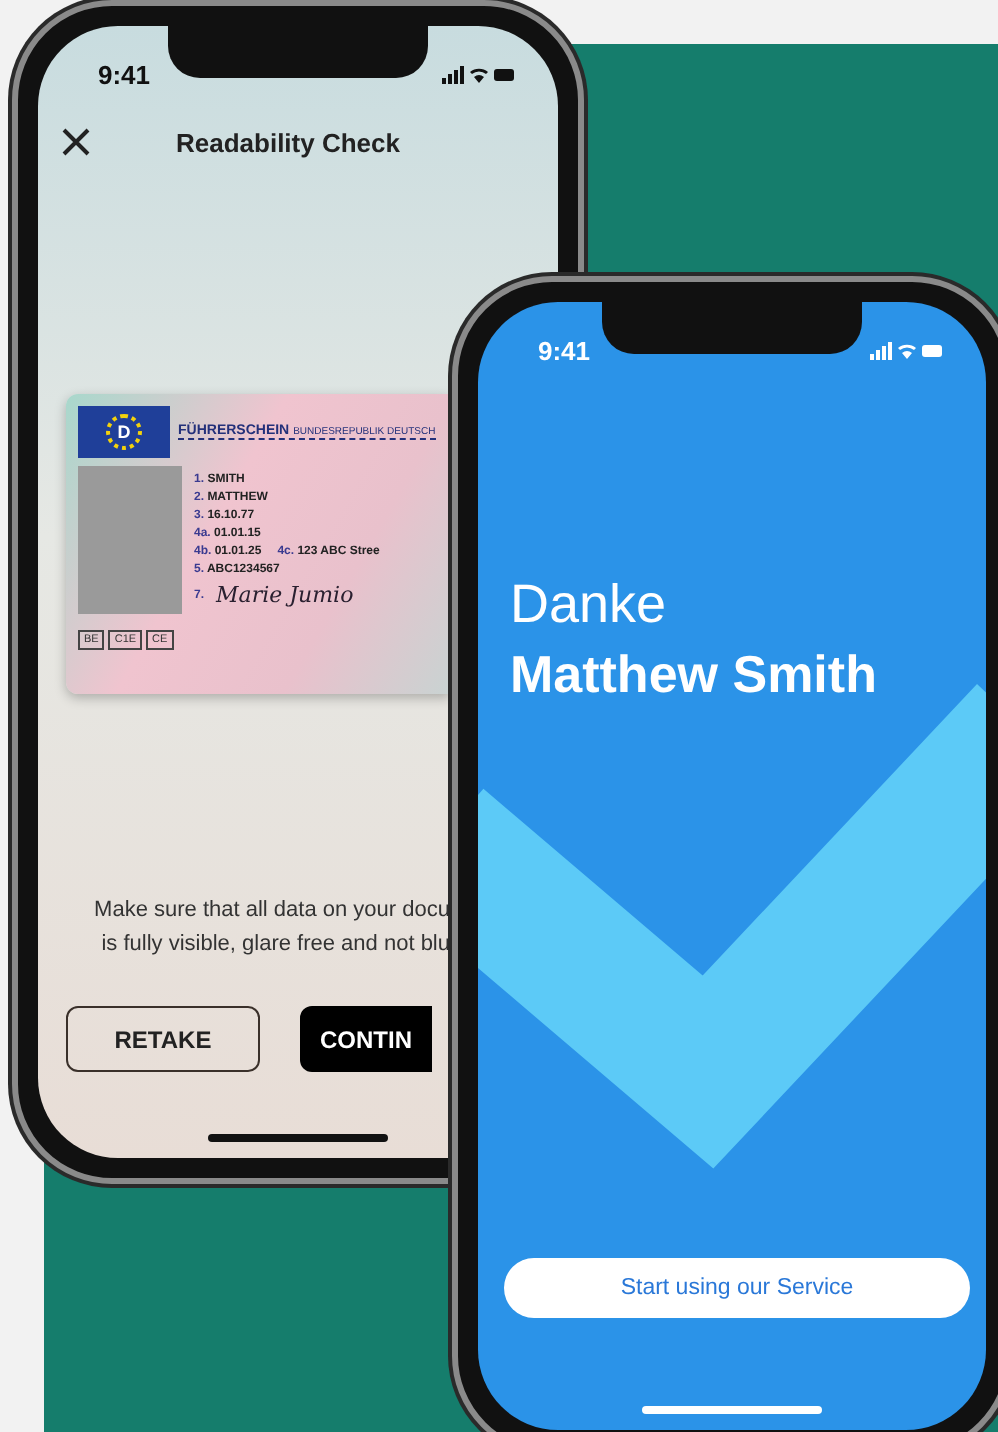 This screenshot has width=998, height=1432. I want to click on continue-button: CONTIN, so click(366, 1039).